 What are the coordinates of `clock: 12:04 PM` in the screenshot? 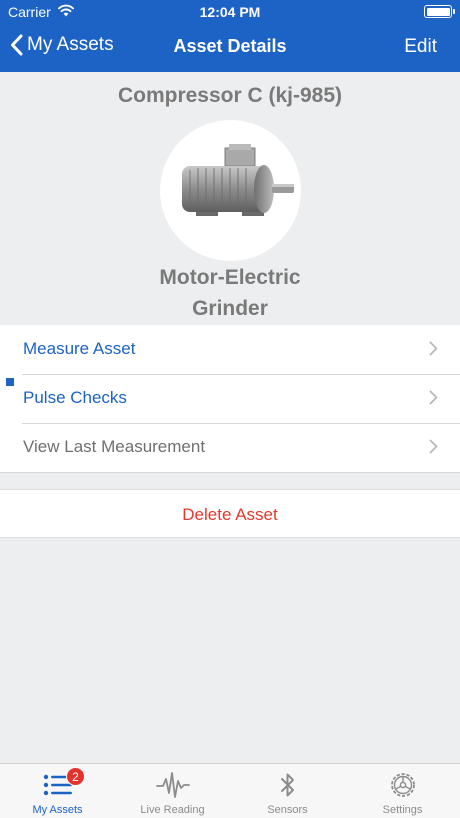 It's located at (230, 12).